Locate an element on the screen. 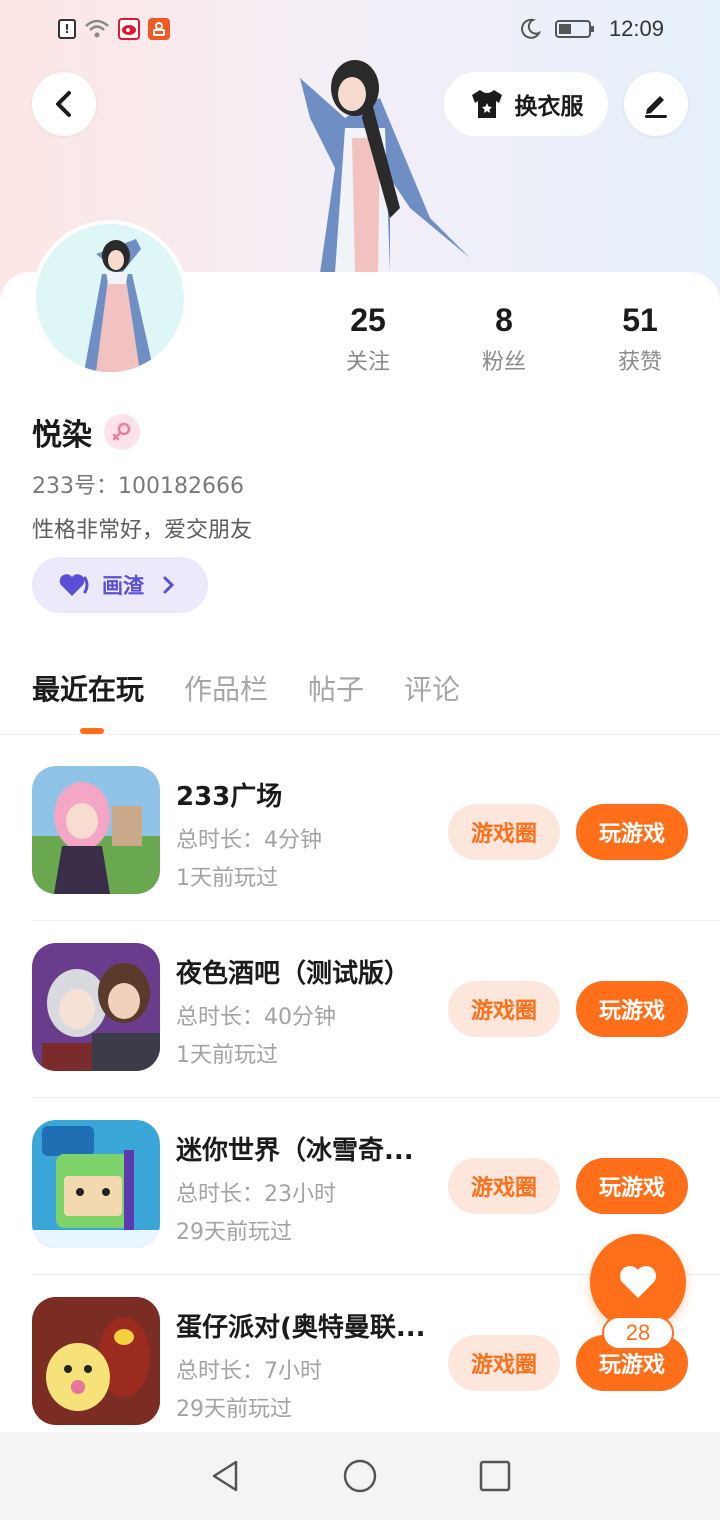 Image resolution: width=720 pixels, height=1520 pixels. username-row: 悦染 is located at coordinates (86, 432).